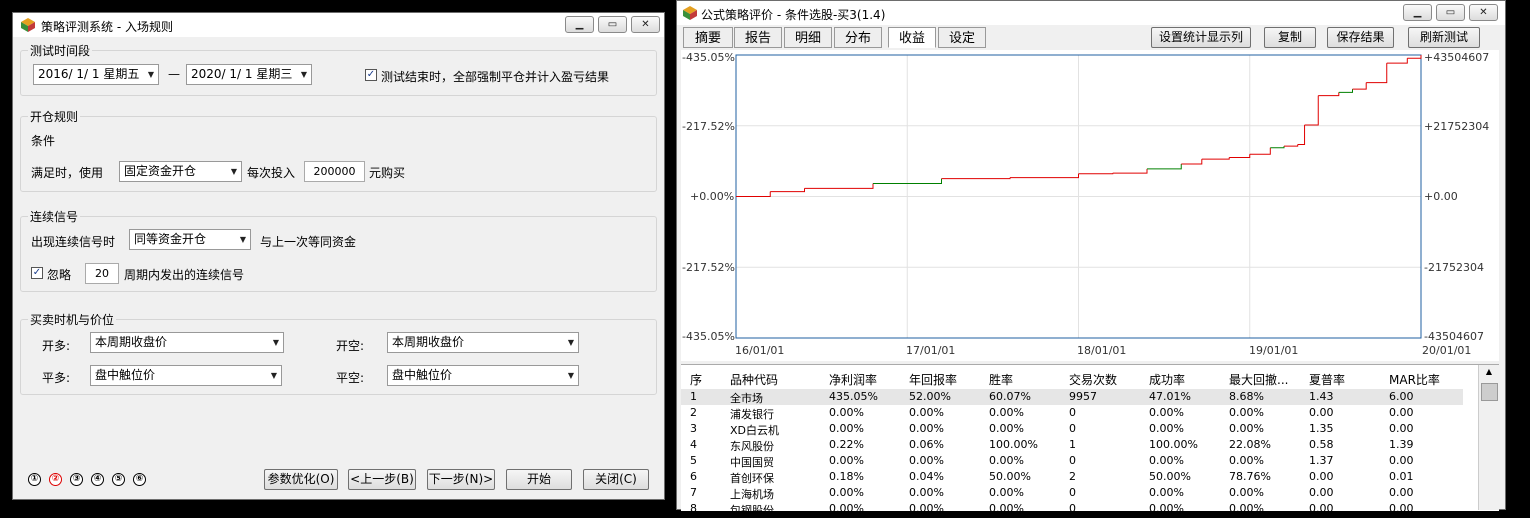 The width and height of the screenshot is (1530, 518). I want to click on test-period-label: 测试时间段, so click(60, 50).